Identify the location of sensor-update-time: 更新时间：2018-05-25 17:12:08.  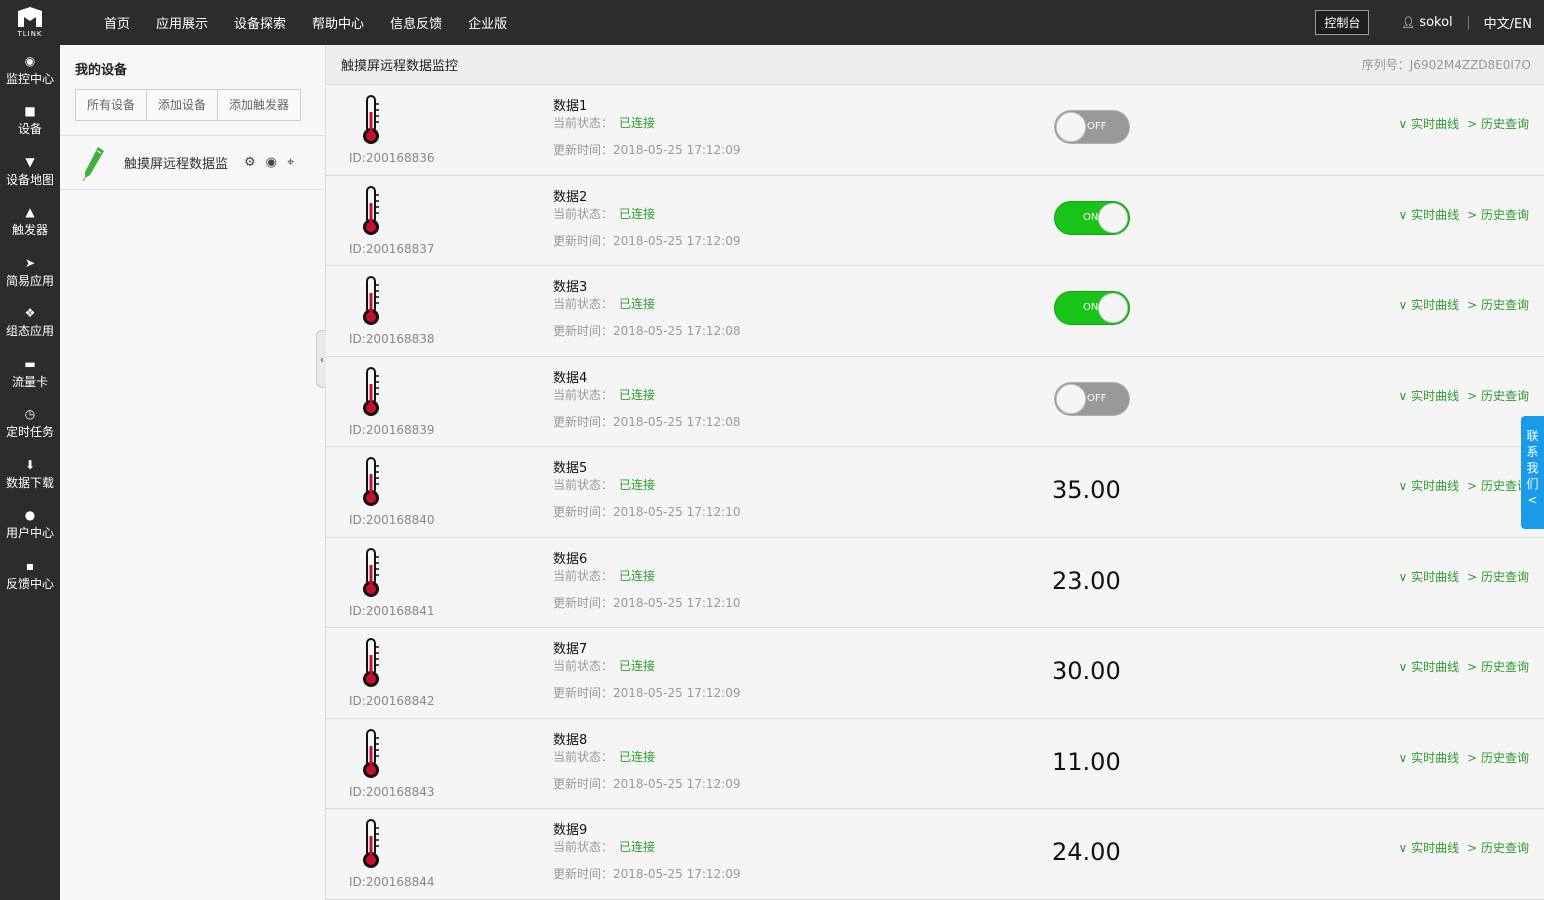
(646, 421).